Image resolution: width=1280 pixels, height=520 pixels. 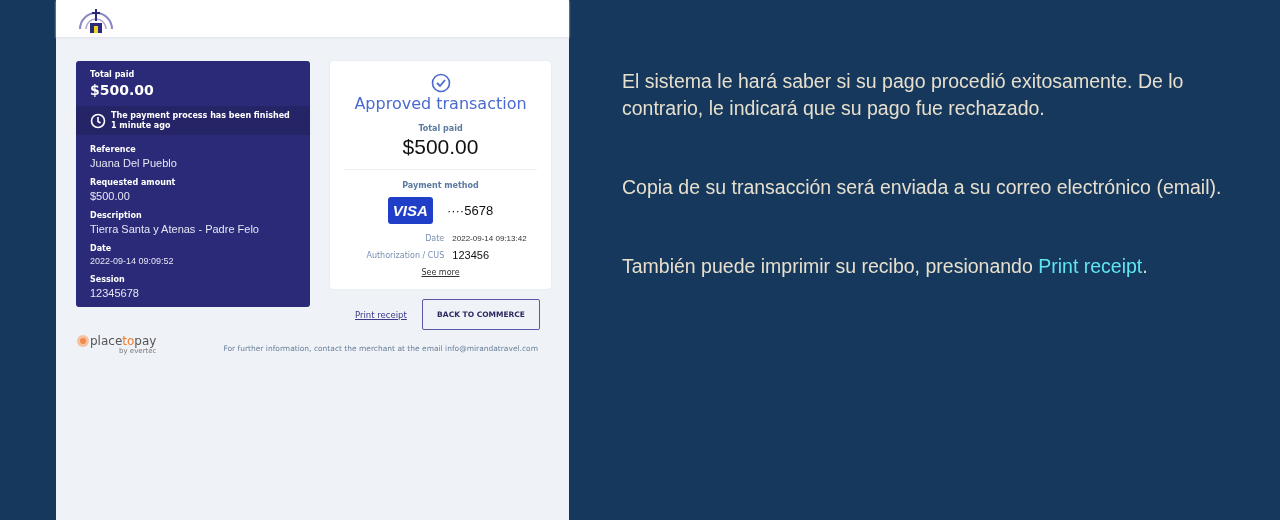 I want to click on notice-text: The payment process has been finished 1 minute ago, so click(x=201, y=121).